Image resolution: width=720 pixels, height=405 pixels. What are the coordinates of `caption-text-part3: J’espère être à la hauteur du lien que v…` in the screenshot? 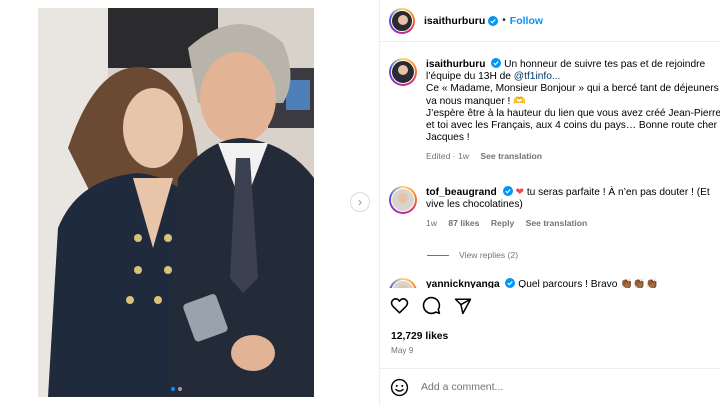 It's located at (573, 125).